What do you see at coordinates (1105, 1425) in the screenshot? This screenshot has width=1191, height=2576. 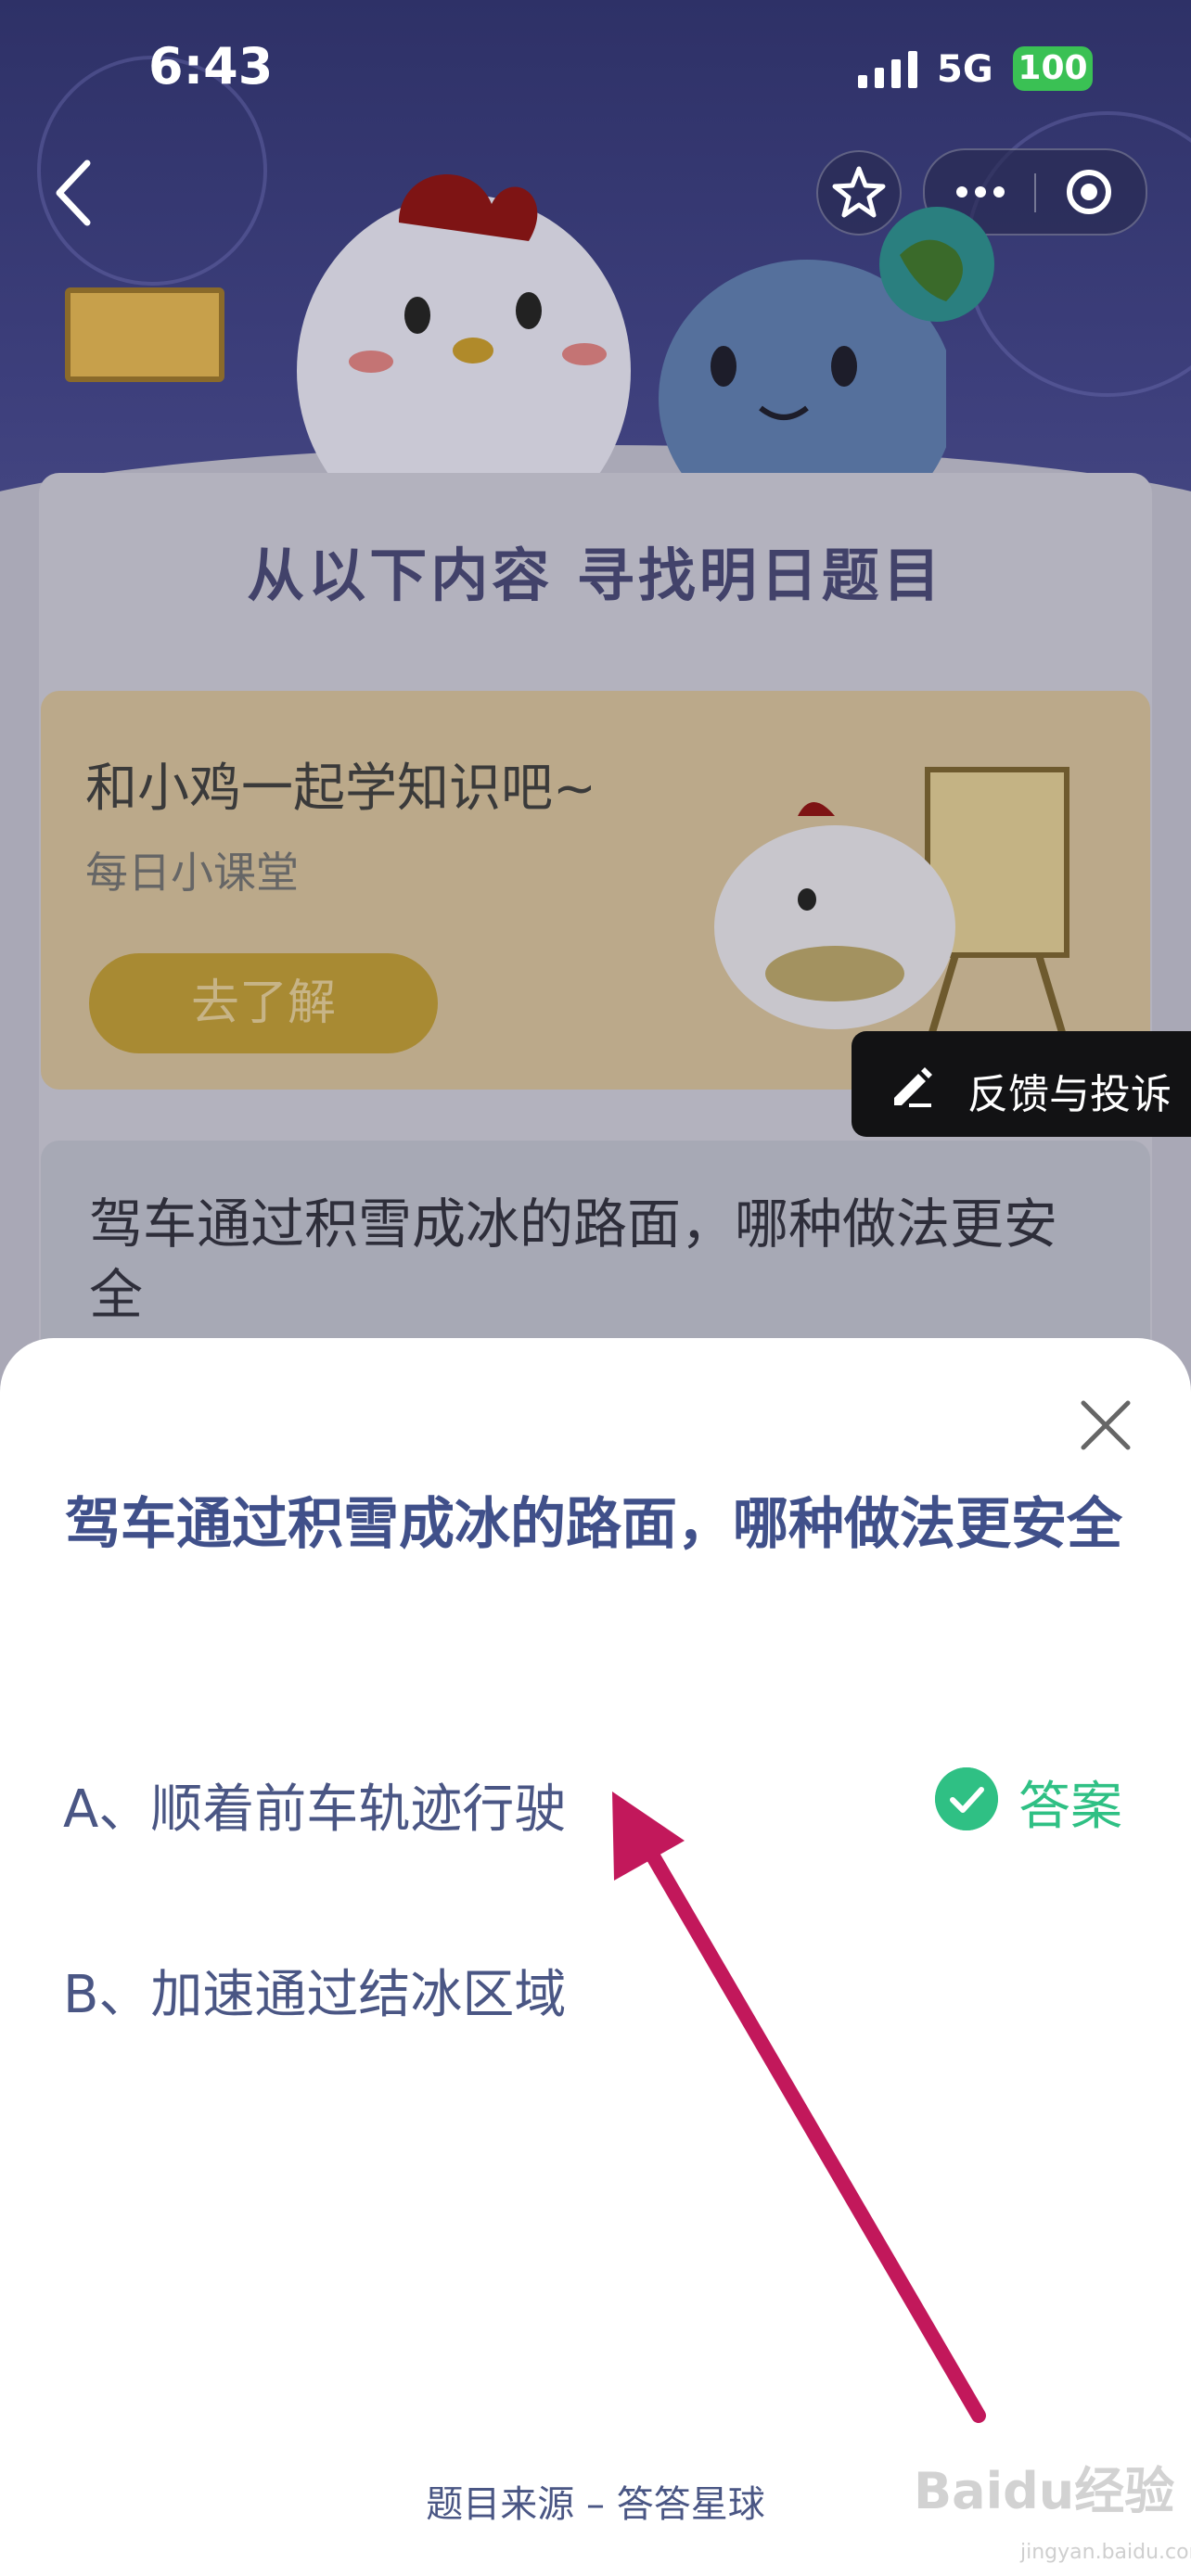 I see `close-icon` at bounding box center [1105, 1425].